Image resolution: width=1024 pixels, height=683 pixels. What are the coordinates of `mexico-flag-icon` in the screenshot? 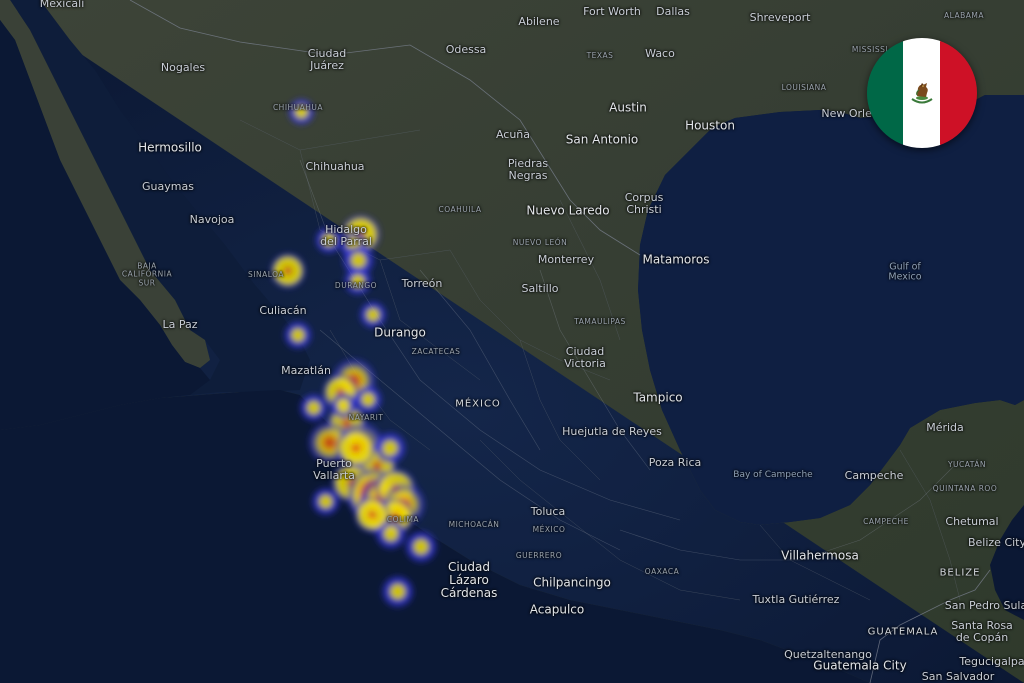 It's located at (922, 93).